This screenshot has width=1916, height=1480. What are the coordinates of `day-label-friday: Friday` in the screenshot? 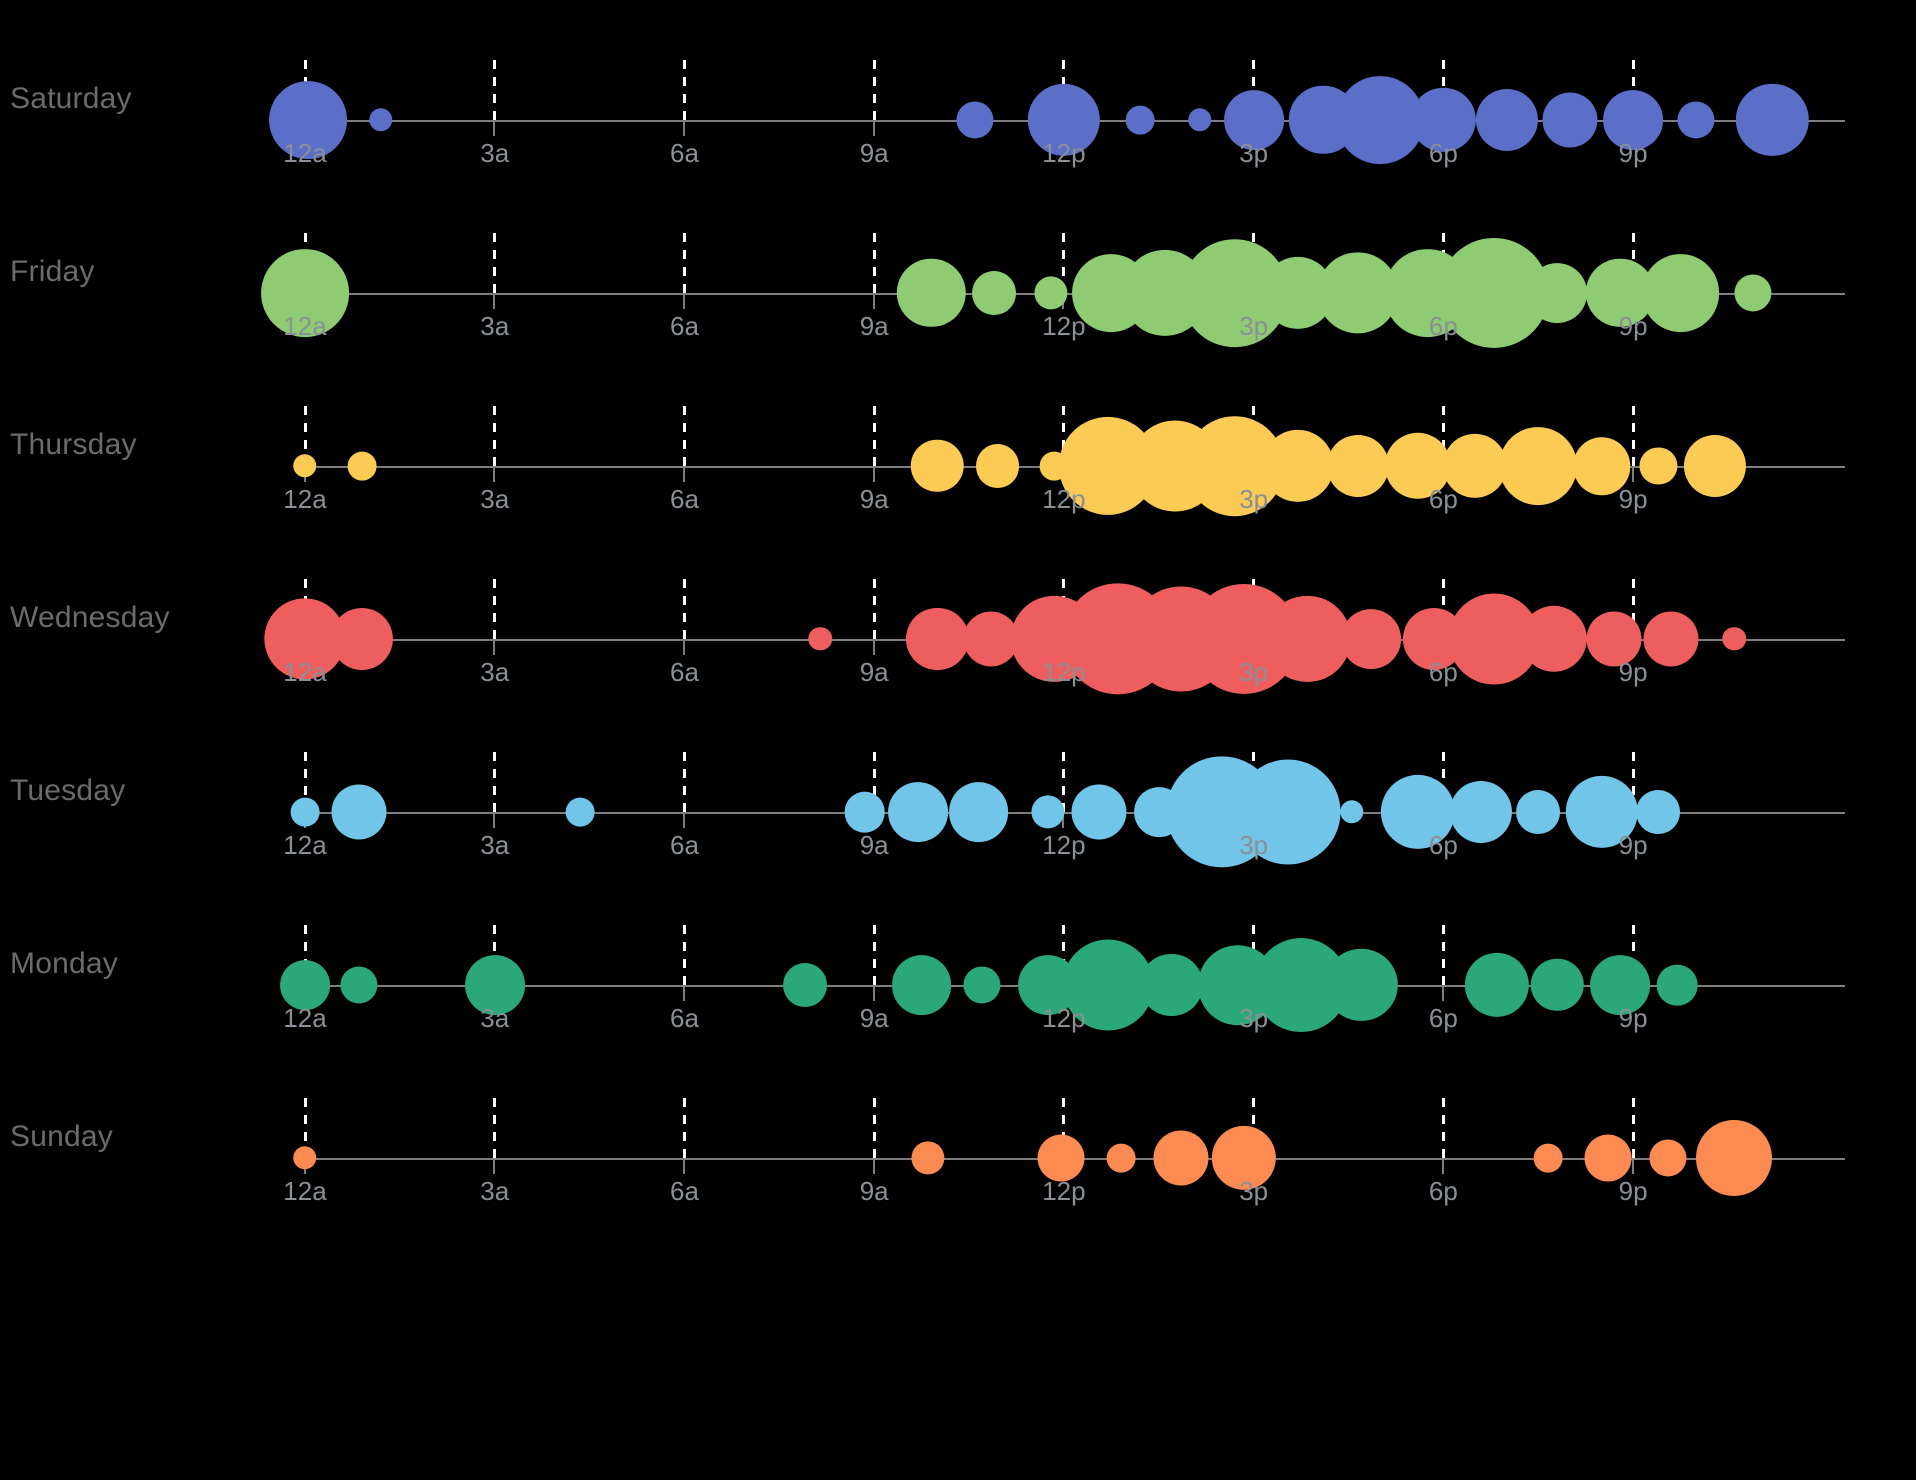 It's located at (52, 271).